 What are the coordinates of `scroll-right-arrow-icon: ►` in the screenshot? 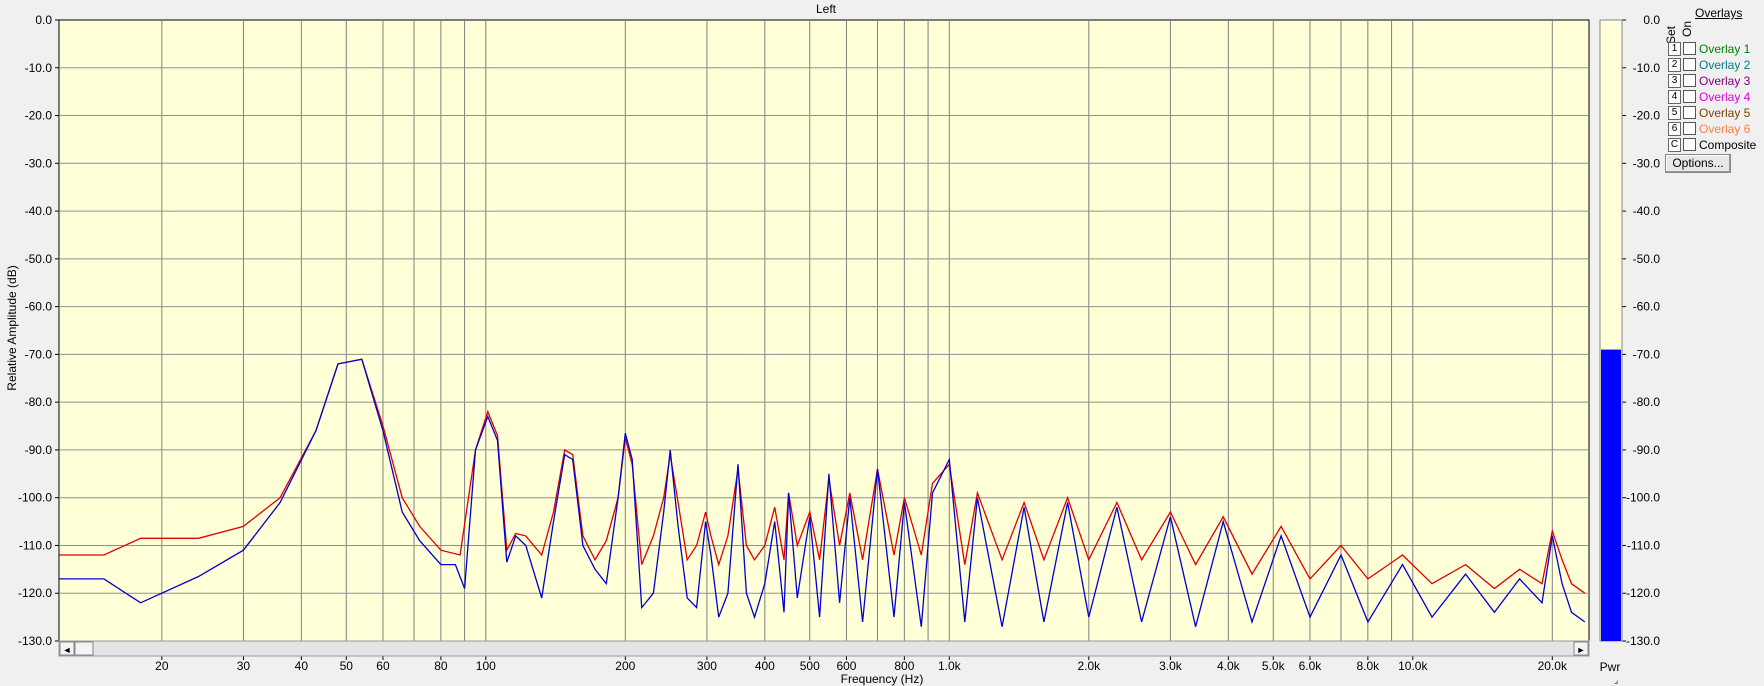 It's located at (1581, 650).